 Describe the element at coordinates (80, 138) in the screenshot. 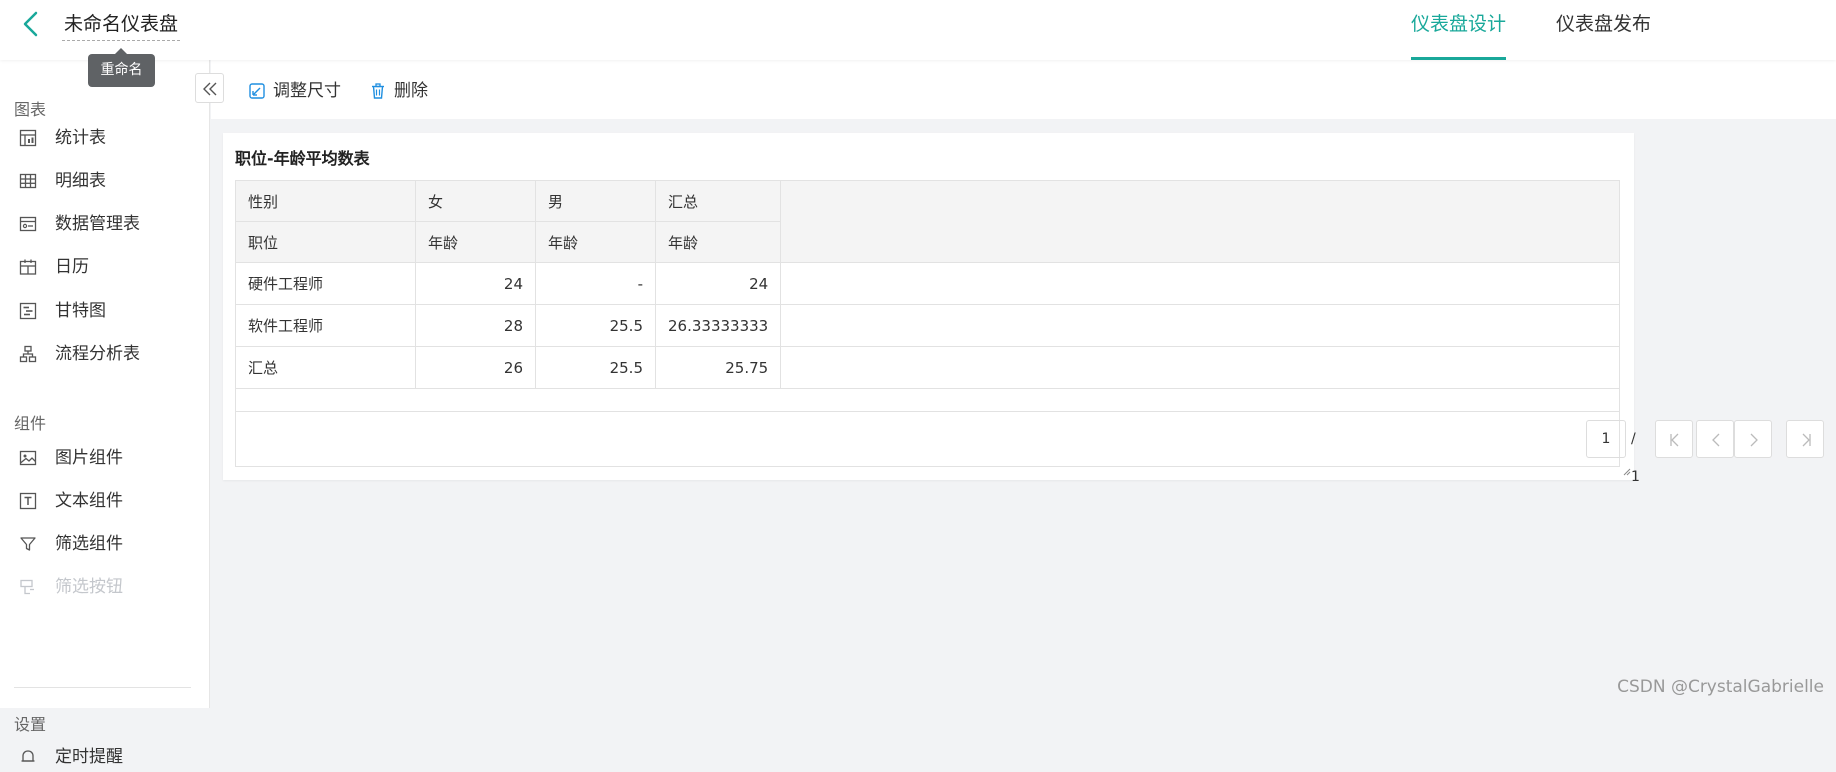

I see `sidebar-item-label: 统计表` at that location.